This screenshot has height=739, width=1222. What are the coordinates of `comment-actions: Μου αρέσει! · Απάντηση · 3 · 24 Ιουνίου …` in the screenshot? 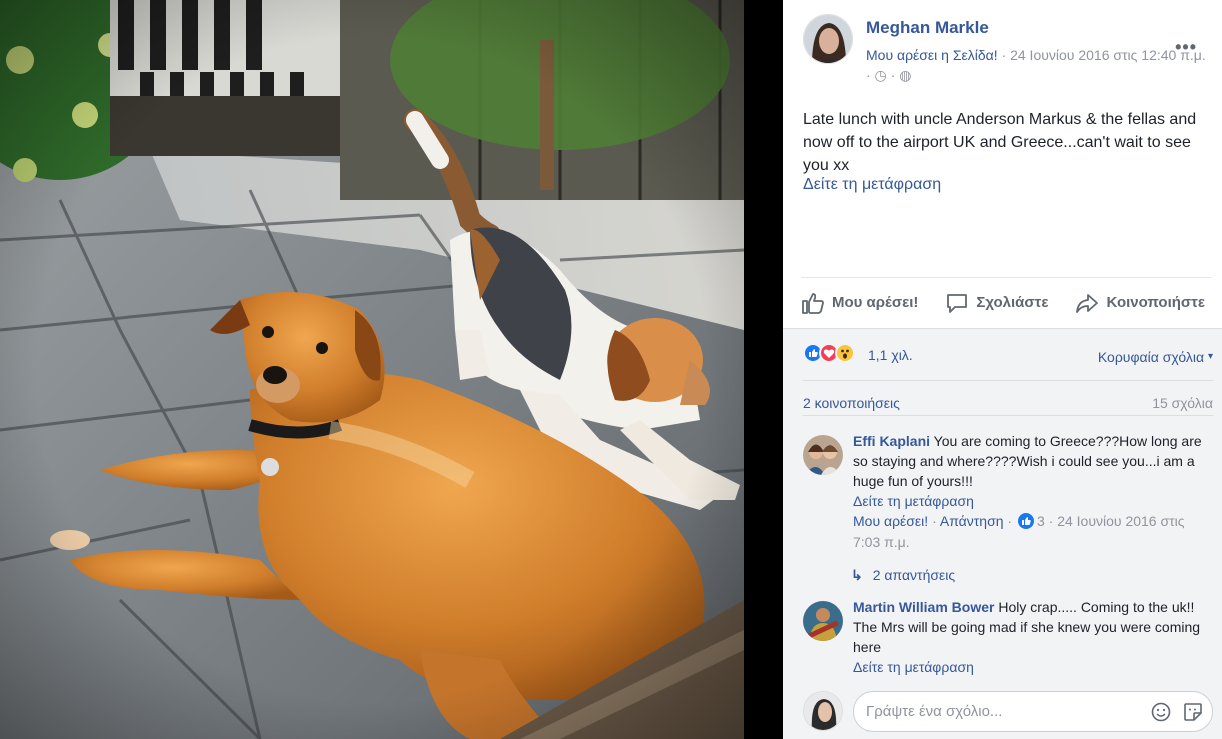 It's located at (1028, 532).